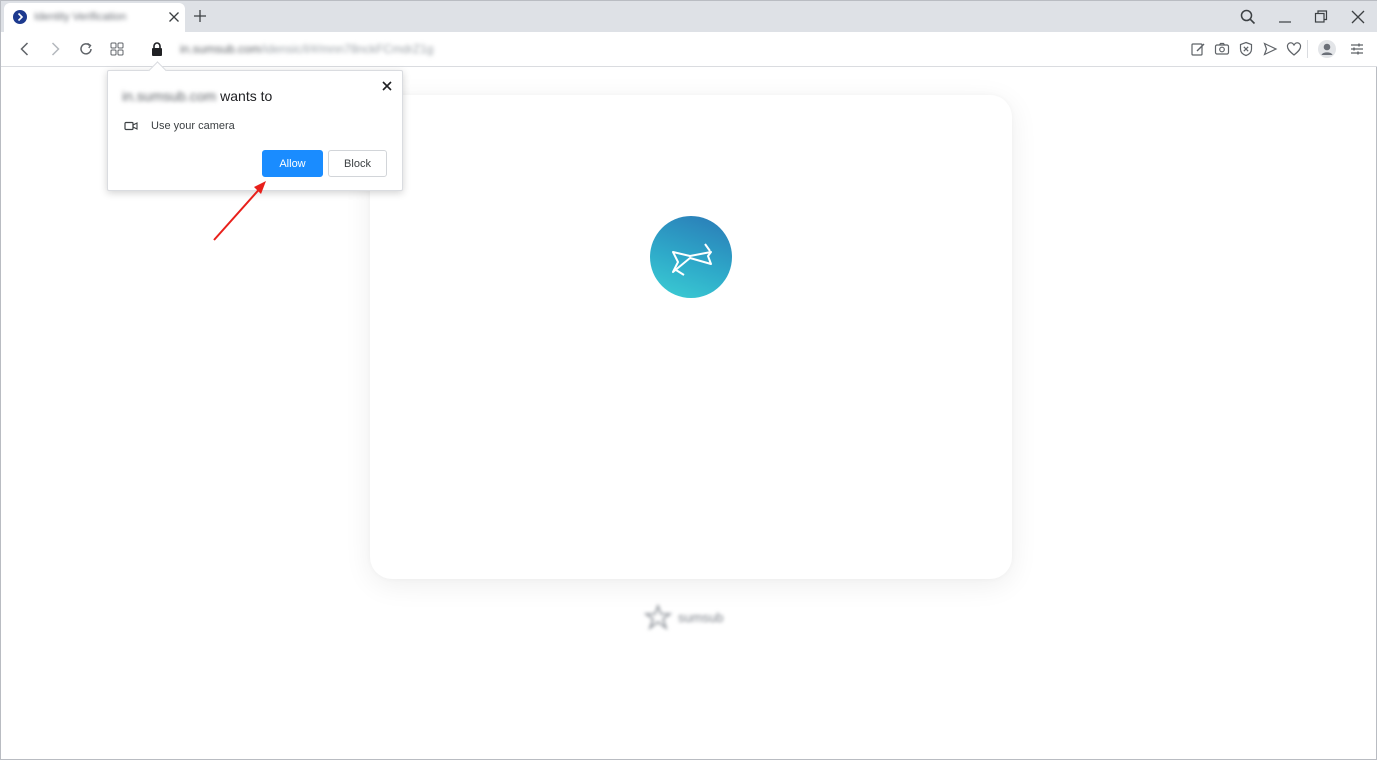 The width and height of the screenshot is (1377, 760). Describe the element at coordinates (131, 126) in the screenshot. I see `video-camera-icon` at that location.